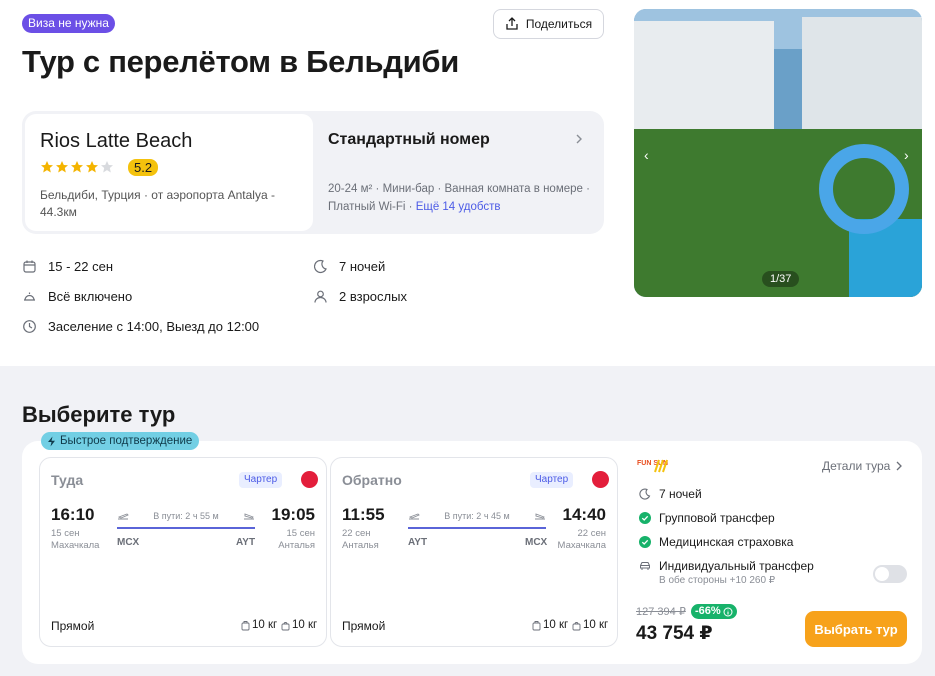 This screenshot has width=935, height=676. Describe the element at coordinates (29, 266) in the screenshot. I see `calendar-icon` at that location.